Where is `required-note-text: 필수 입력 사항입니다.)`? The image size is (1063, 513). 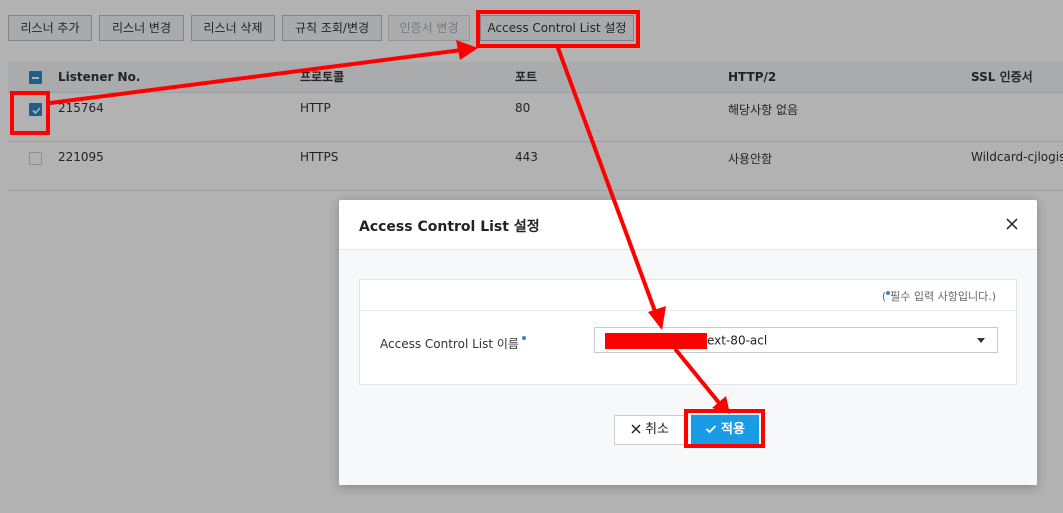 required-note-text: 필수 입력 사항입니다.) is located at coordinates (943, 296).